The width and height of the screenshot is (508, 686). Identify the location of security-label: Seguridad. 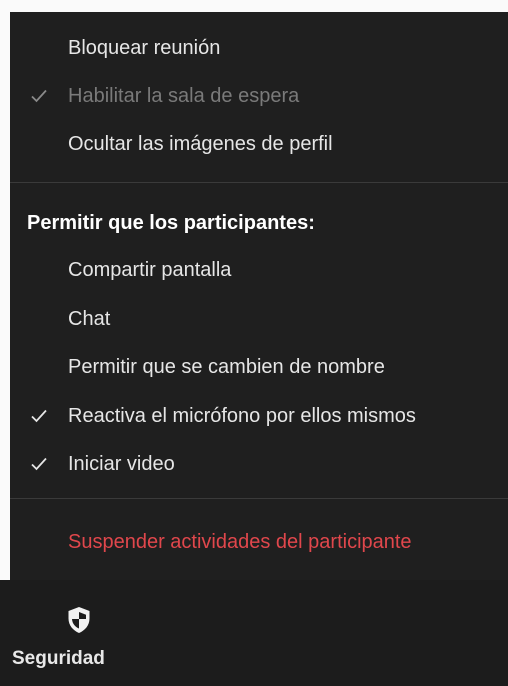
(58, 658).